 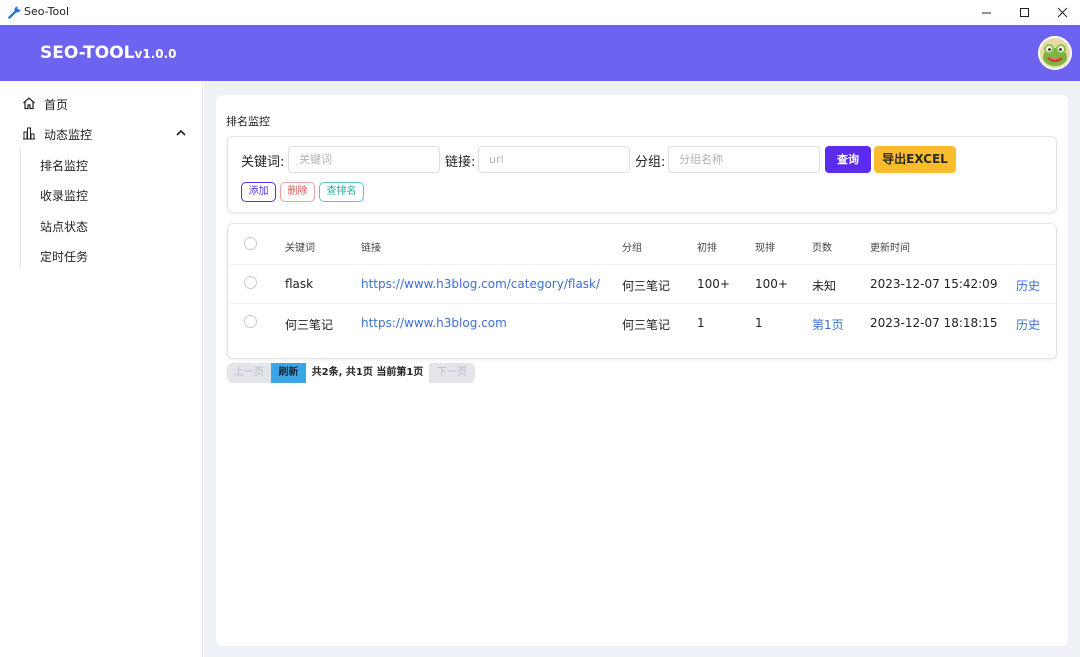 I want to click on check-rank-button: 查排名, so click(x=341, y=192).